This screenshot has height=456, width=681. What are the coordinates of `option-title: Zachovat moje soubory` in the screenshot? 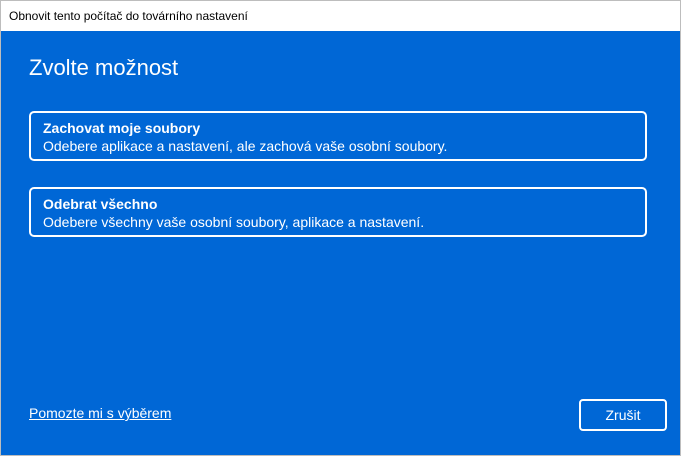 It's located at (122, 128).